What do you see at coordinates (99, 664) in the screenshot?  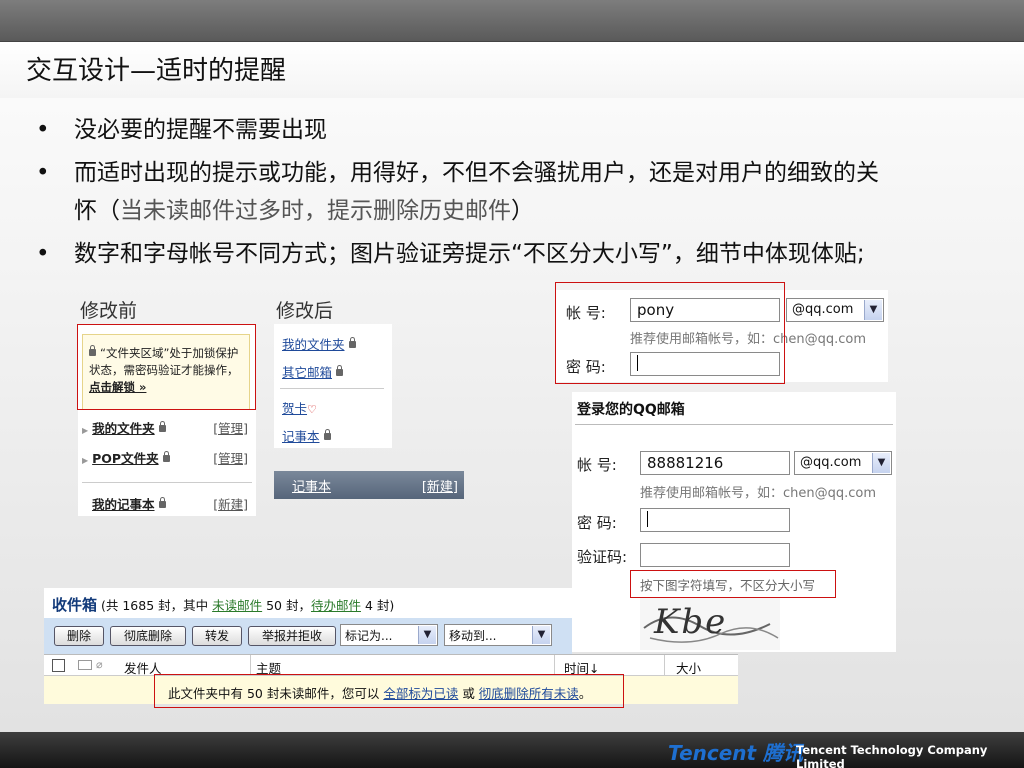 I see `attachment-icon: ⌀` at bounding box center [99, 664].